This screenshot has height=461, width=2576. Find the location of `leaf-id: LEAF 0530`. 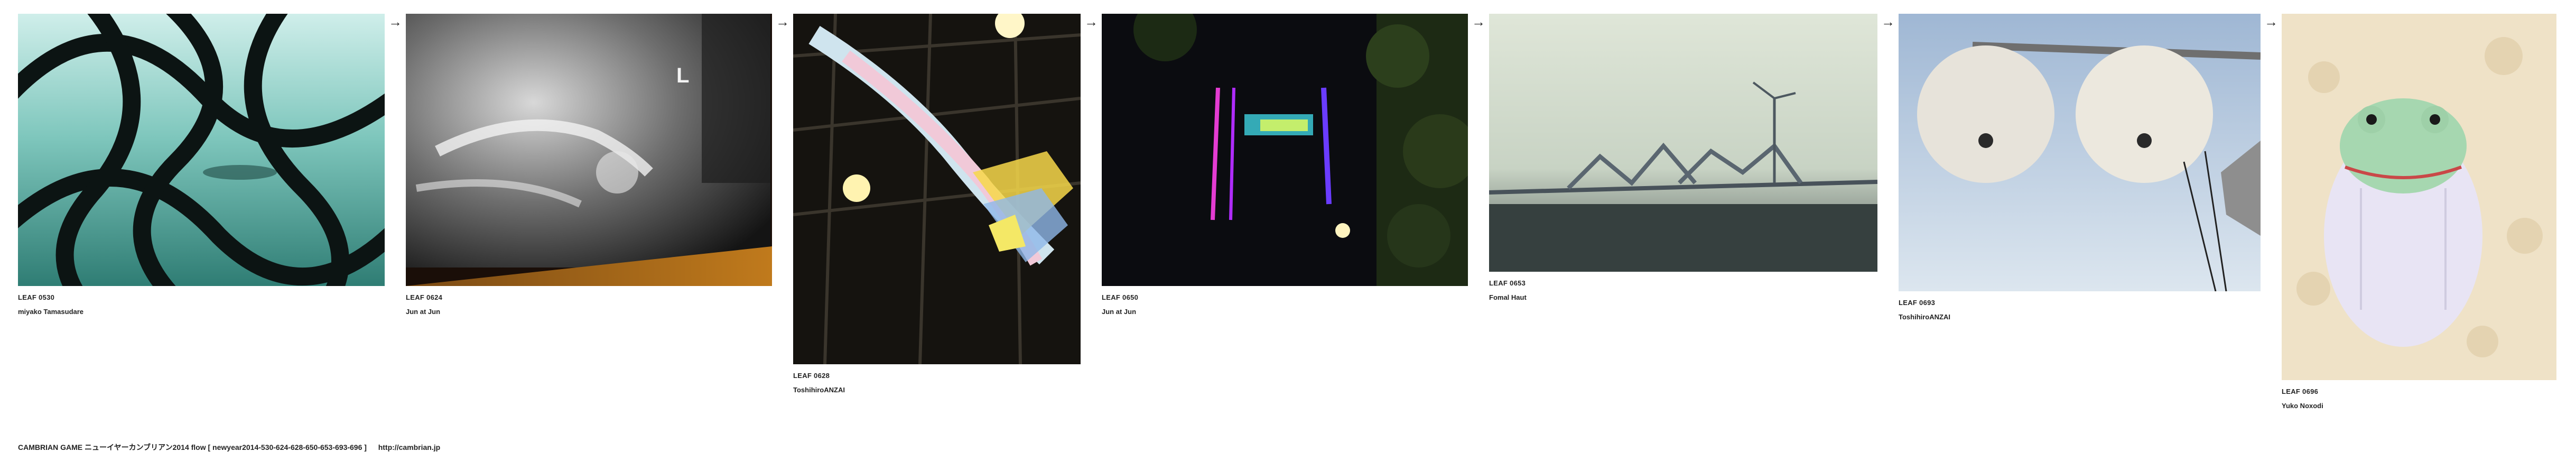

leaf-id: LEAF 0530 is located at coordinates (36, 297).